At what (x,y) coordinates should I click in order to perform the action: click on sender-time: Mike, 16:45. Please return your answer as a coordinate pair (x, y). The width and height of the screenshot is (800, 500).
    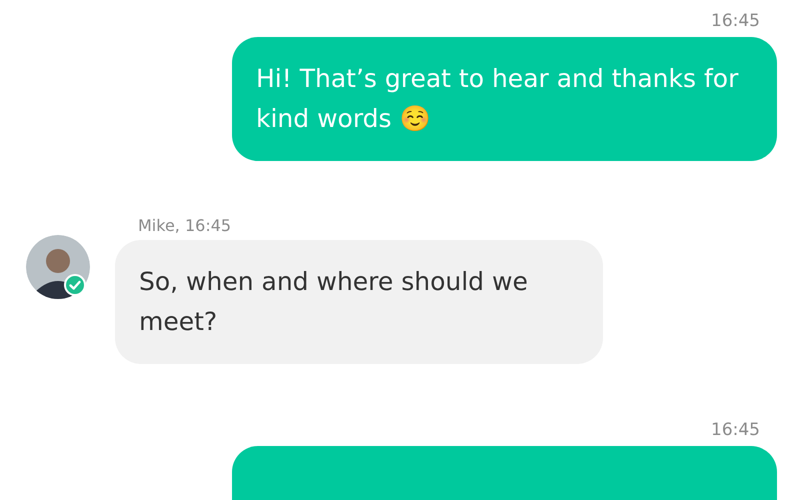
    Looking at the image, I should click on (185, 226).